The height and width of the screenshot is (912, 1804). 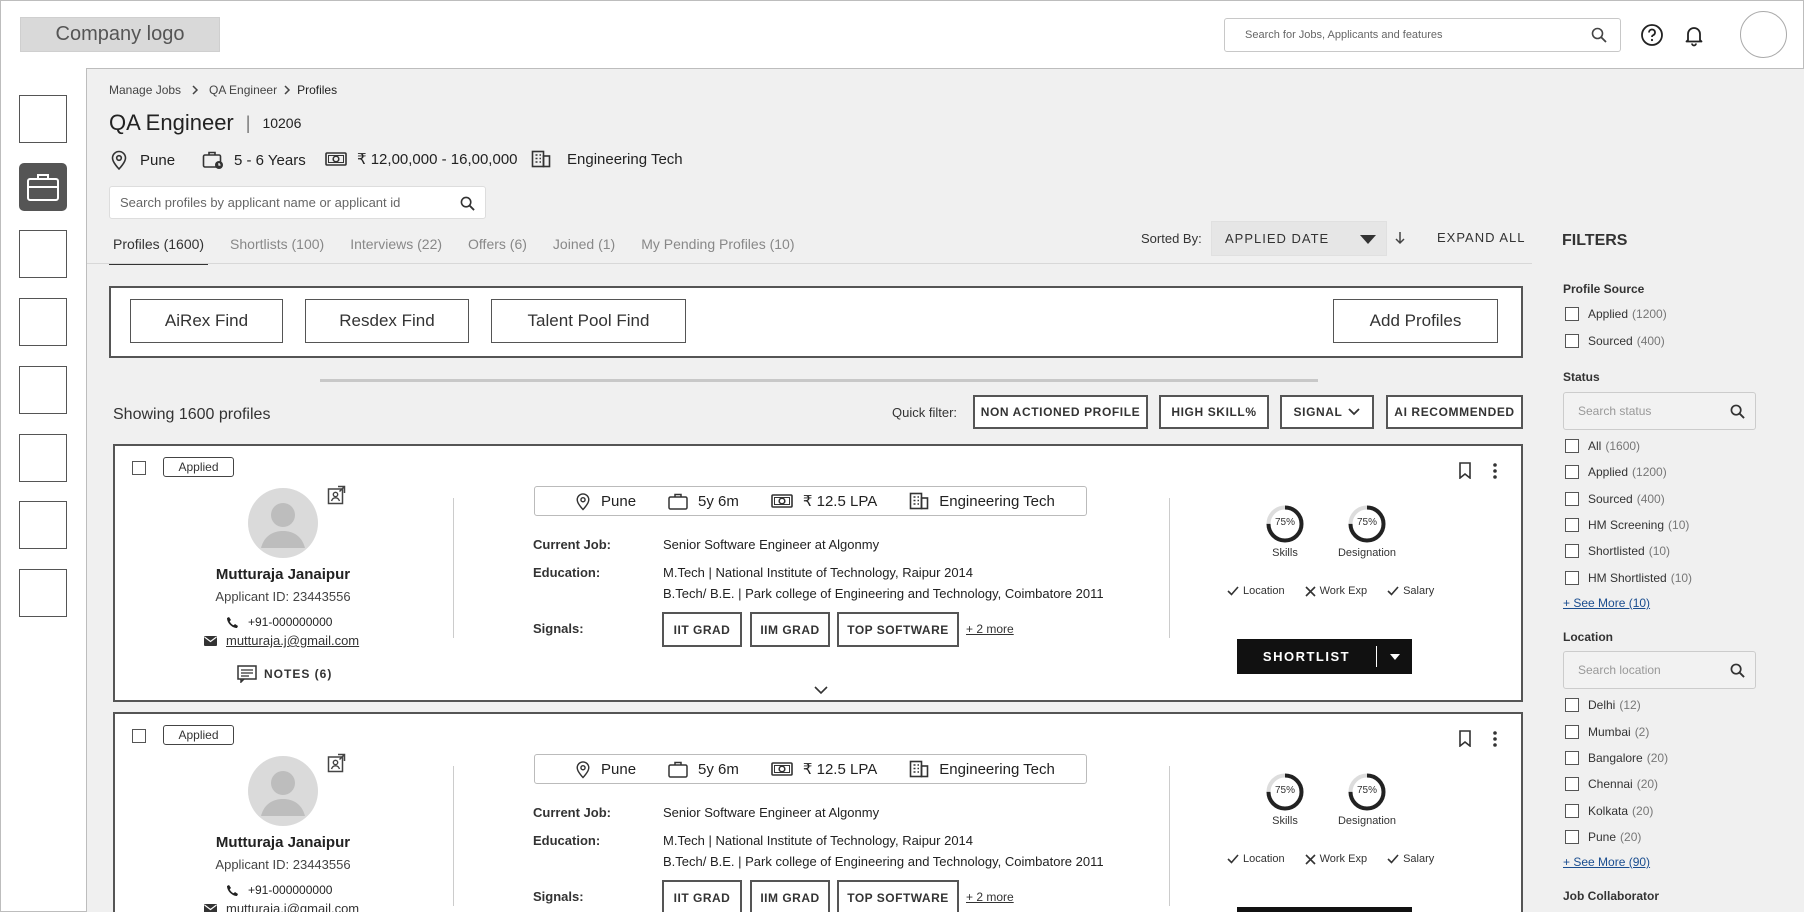 I want to click on user-avatar, so click(x=1763, y=34).